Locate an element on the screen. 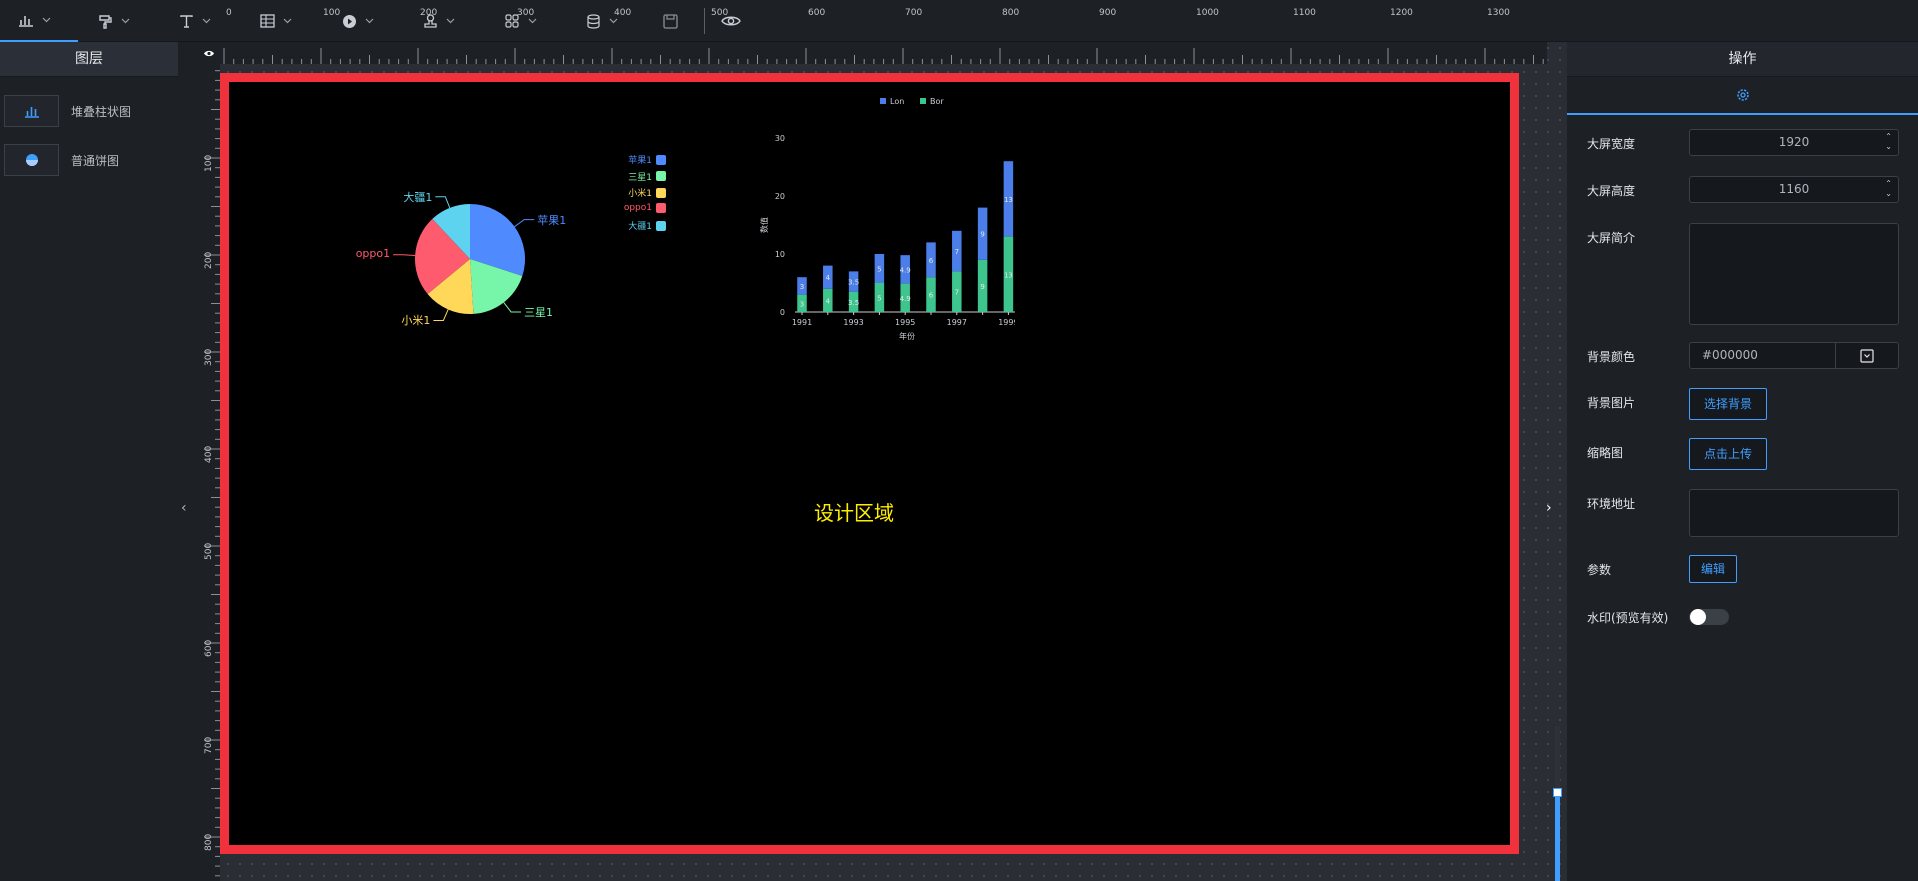 The image size is (1918, 881). text-tool is located at coordinates (195, 21).